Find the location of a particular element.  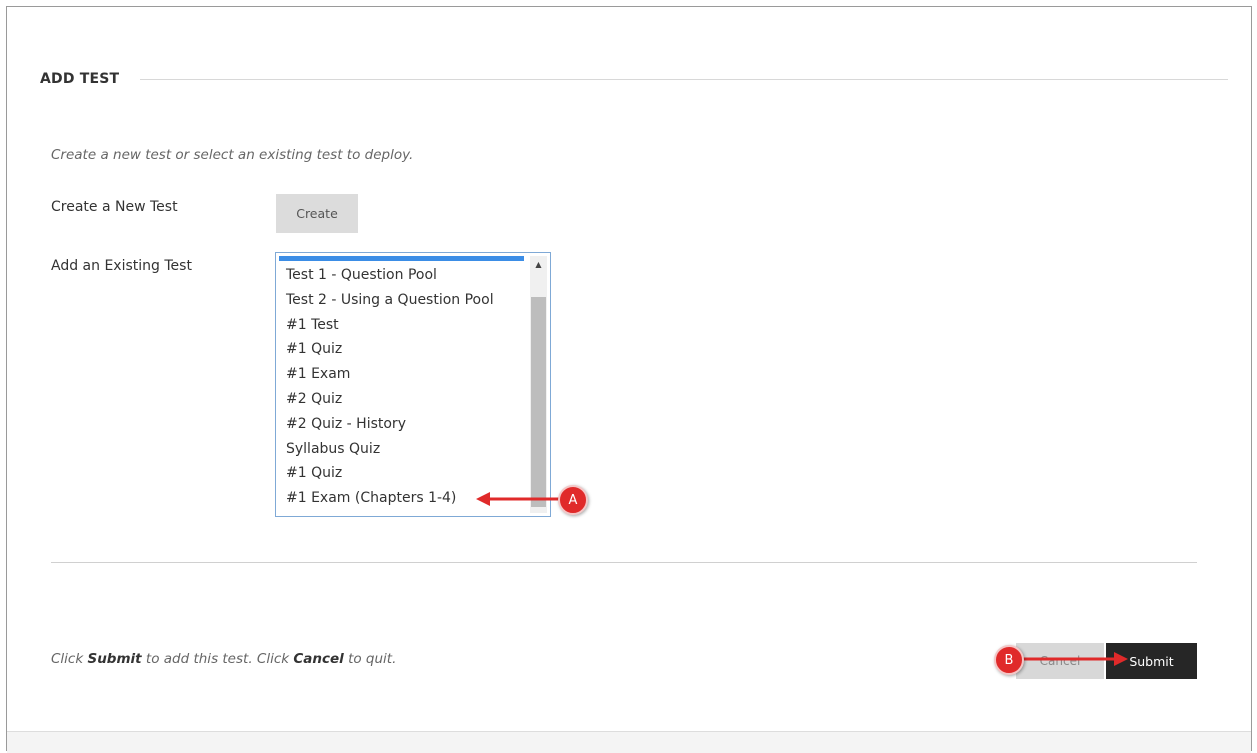

test-option: Test 1 - Question Pool is located at coordinates (408, 275).